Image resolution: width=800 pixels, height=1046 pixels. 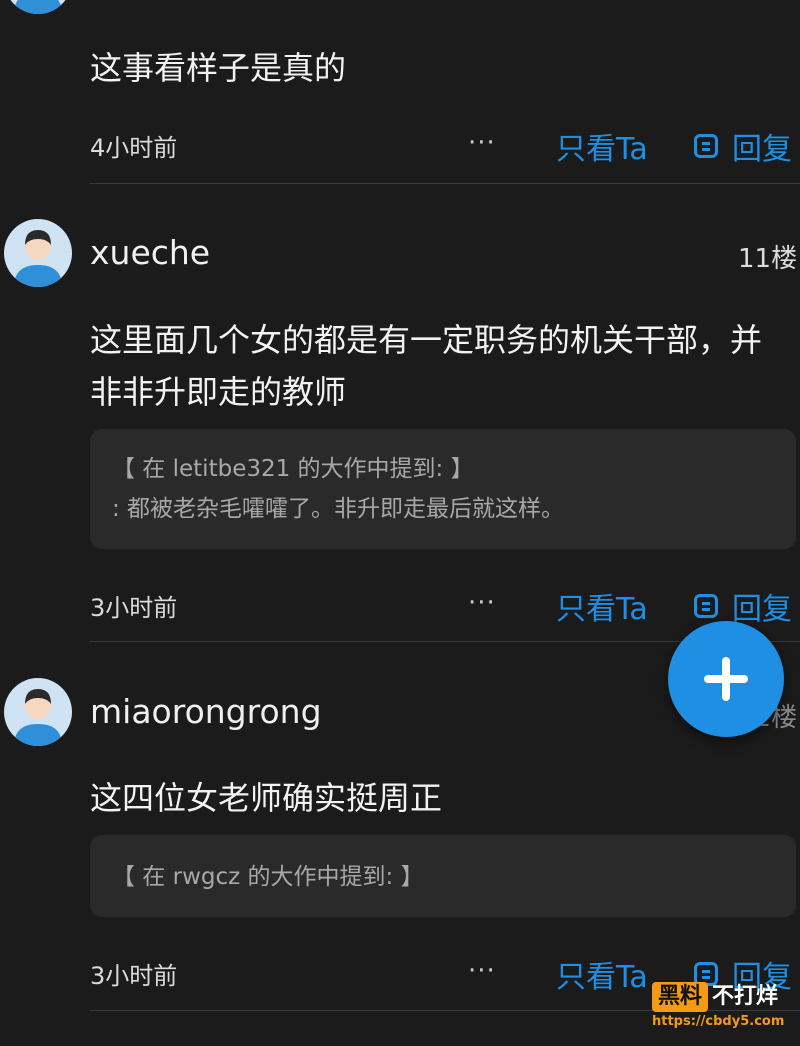 What do you see at coordinates (680, 997) in the screenshot?
I see `watermark-brand-box: 黑料` at bounding box center [680, 997].